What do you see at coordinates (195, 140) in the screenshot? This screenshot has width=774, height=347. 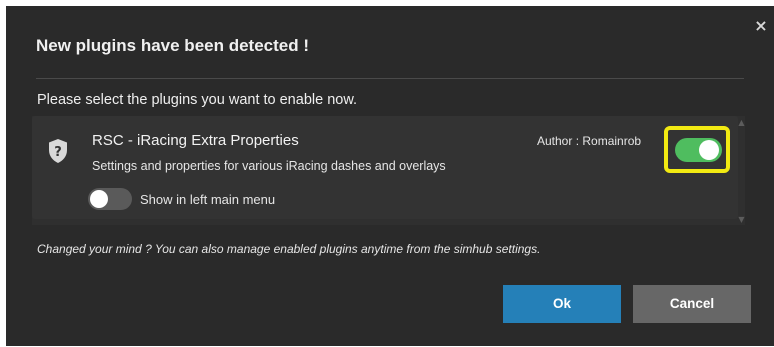 I see `plugin-name: RSC - iRacing Extra Properties` at bounding box center [195, 140].